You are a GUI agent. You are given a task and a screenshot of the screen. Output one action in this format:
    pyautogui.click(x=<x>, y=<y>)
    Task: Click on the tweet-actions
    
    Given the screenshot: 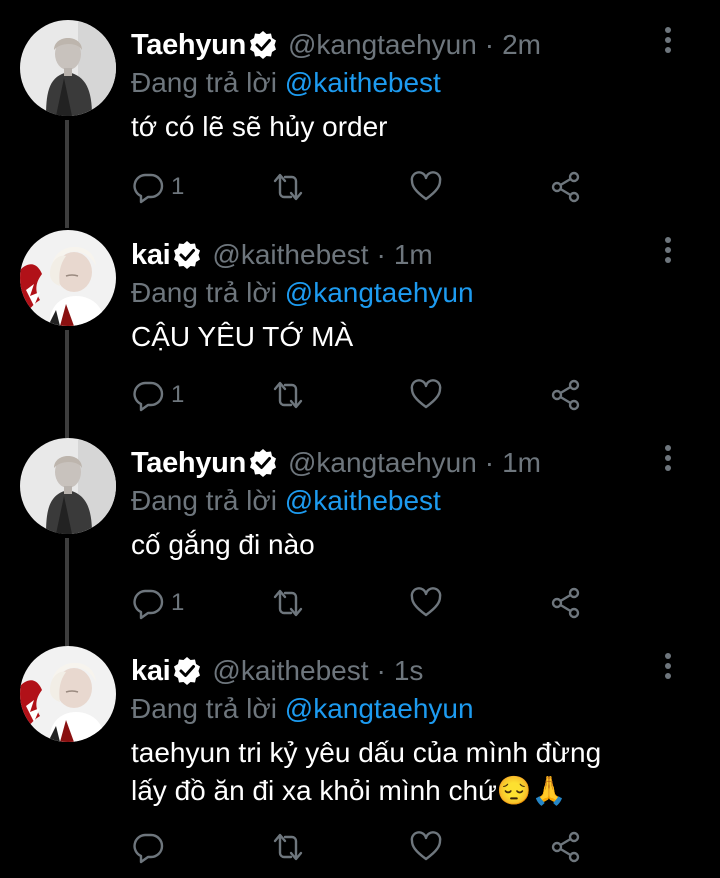 What is the action you would take?
    pyautogui.click(x=361, y=847)
    